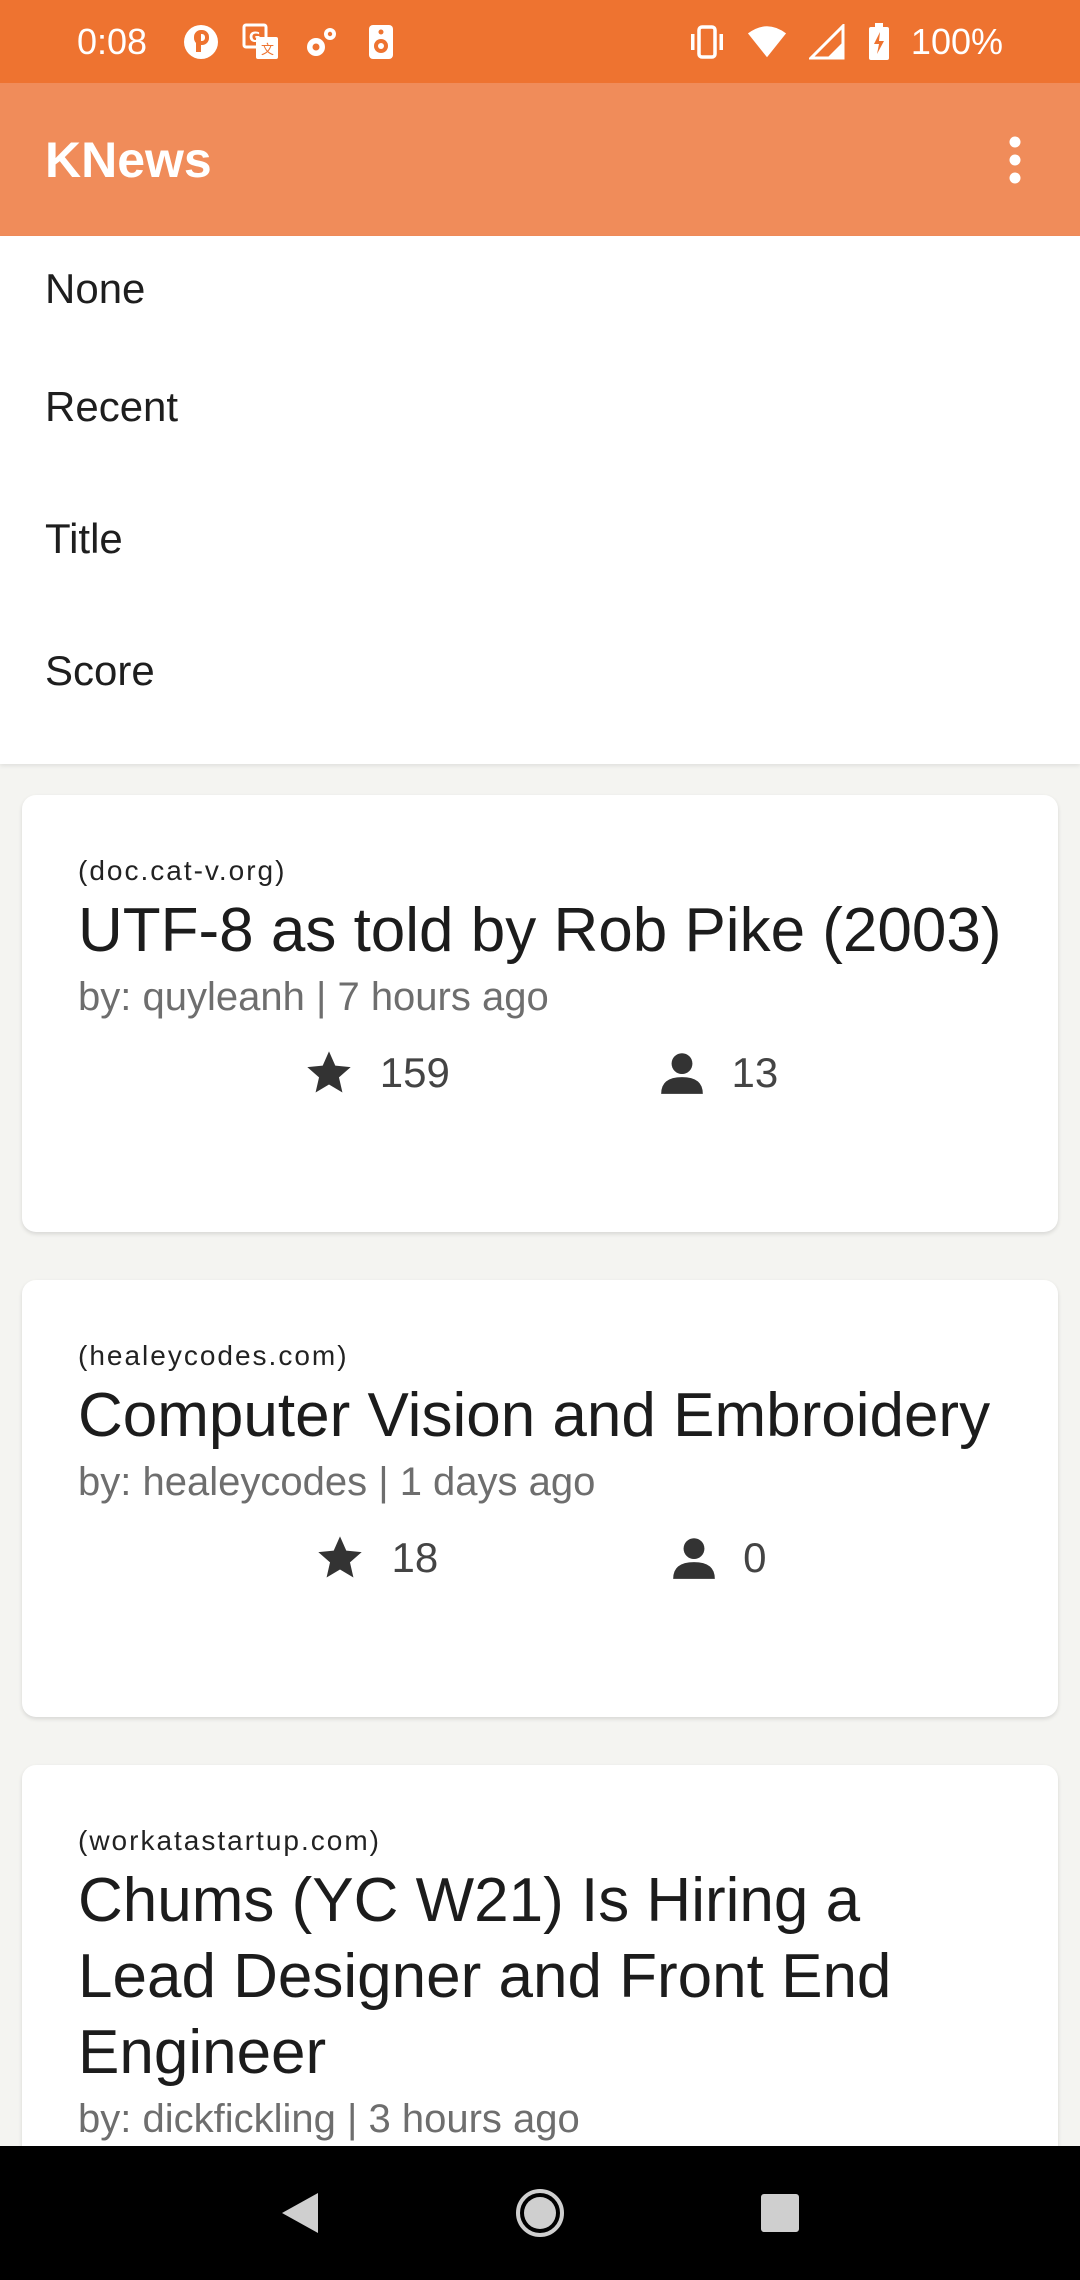  I want to click on back-icon, so click(300, 2213).